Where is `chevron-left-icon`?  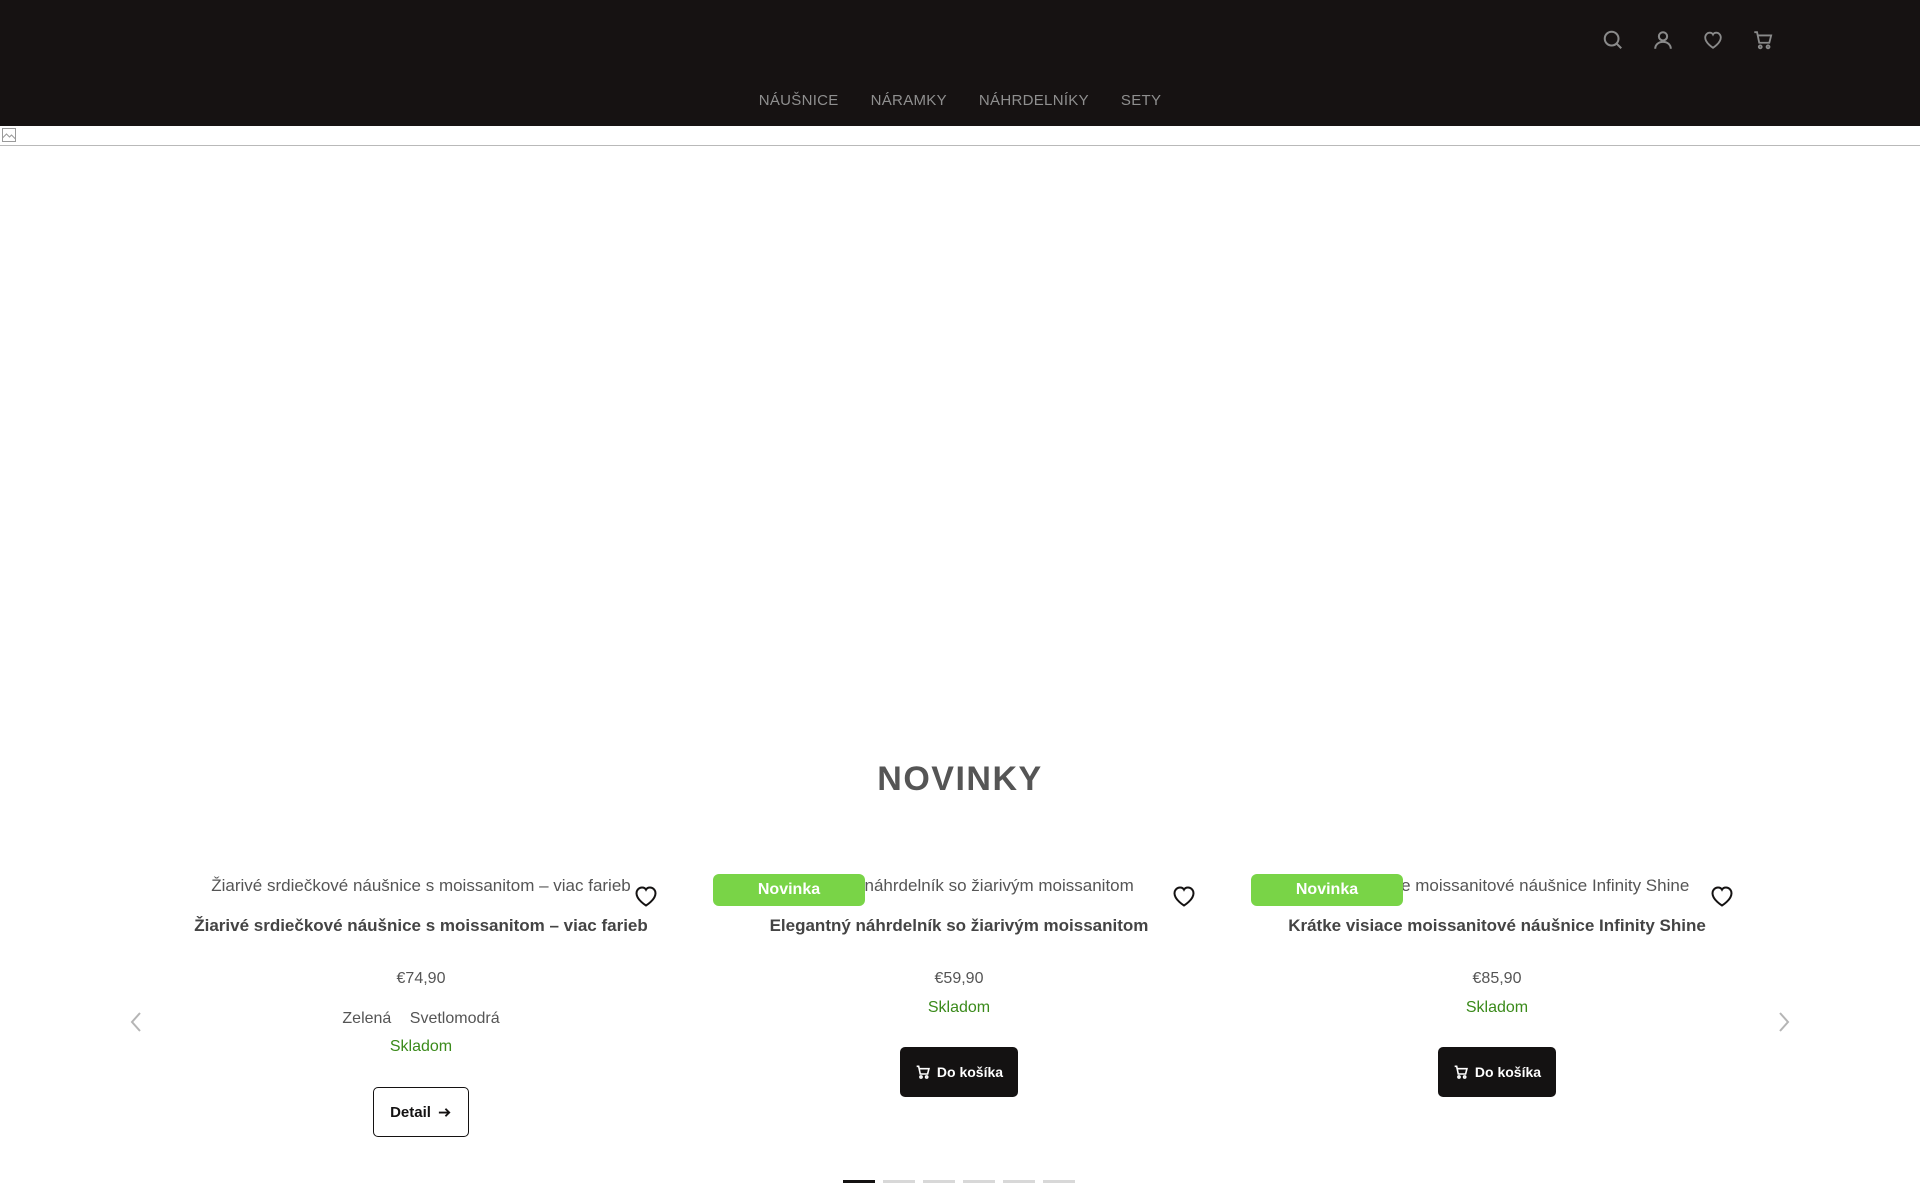
chevron-left-icon is located at coordinates (135, 1022).